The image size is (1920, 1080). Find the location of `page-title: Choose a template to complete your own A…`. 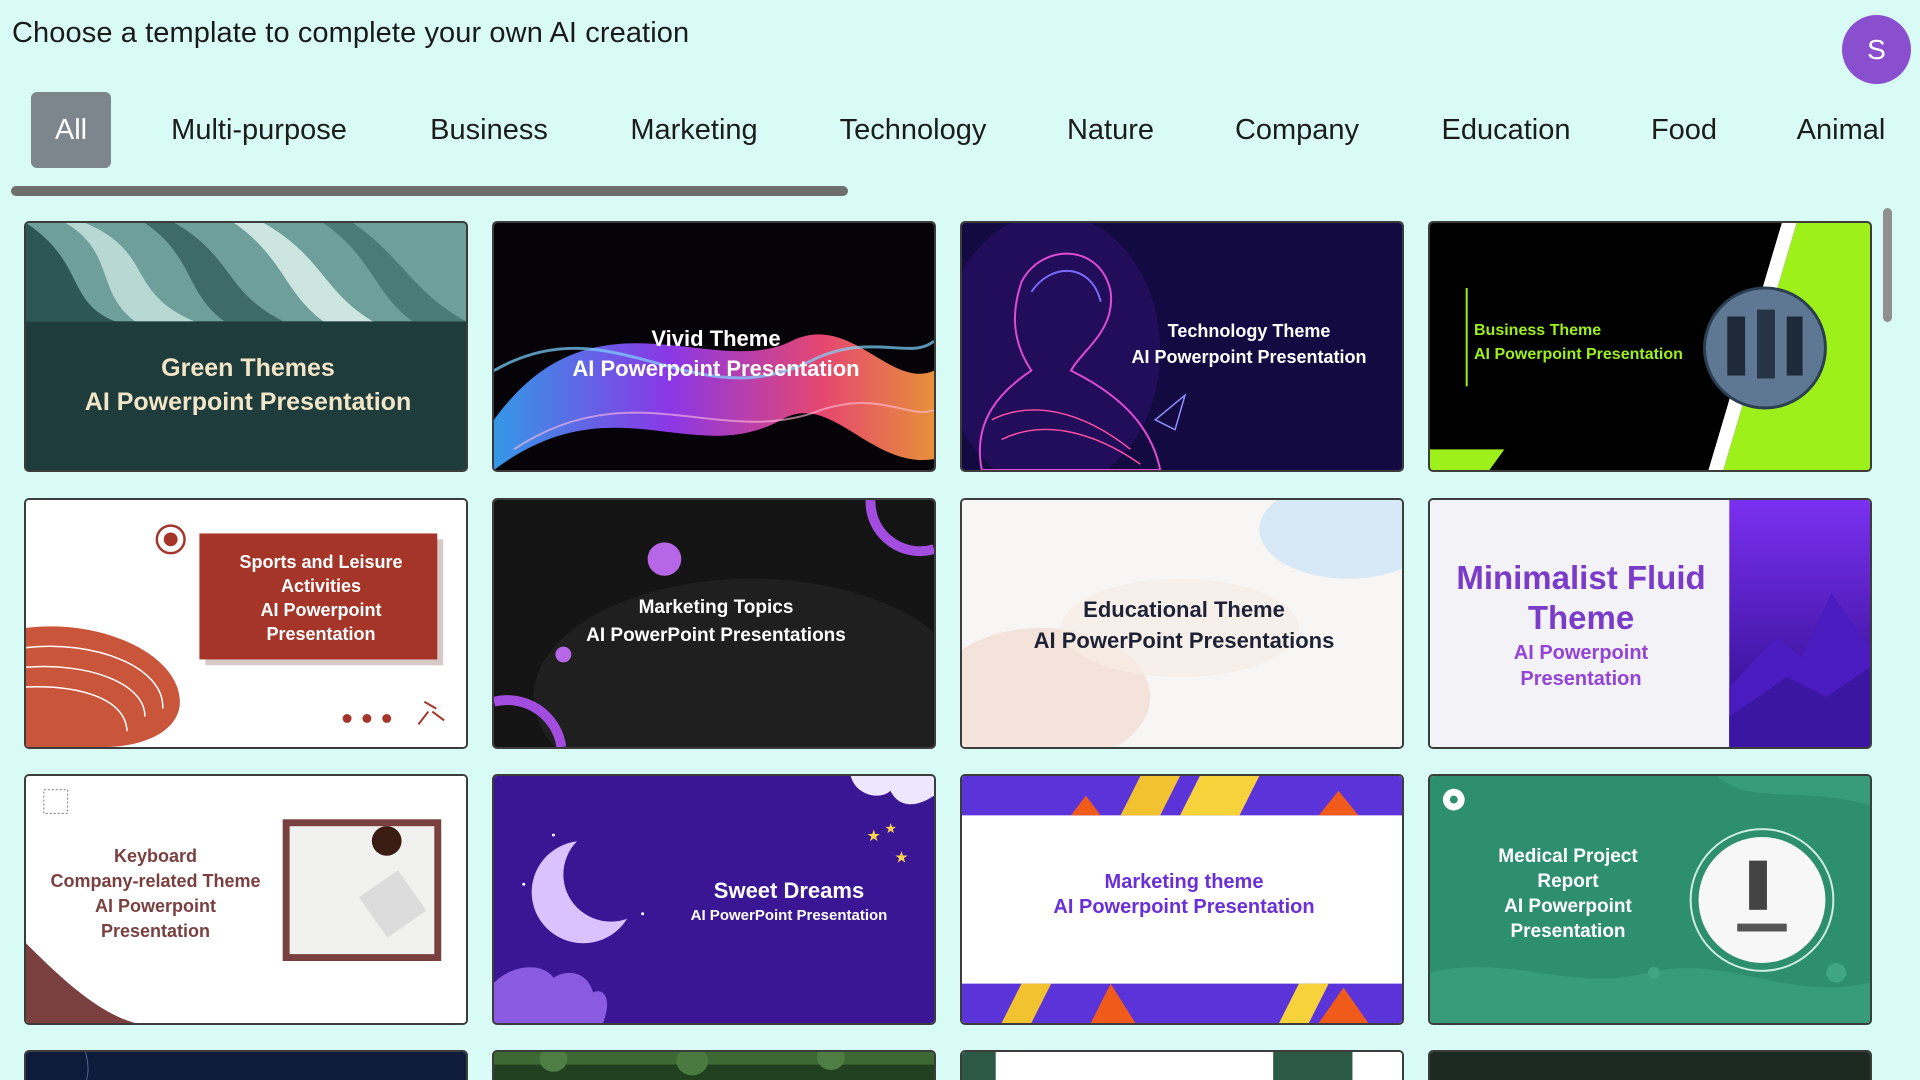

page-title: Choose a template to complete your own A… is located at coordinates (351, 33).